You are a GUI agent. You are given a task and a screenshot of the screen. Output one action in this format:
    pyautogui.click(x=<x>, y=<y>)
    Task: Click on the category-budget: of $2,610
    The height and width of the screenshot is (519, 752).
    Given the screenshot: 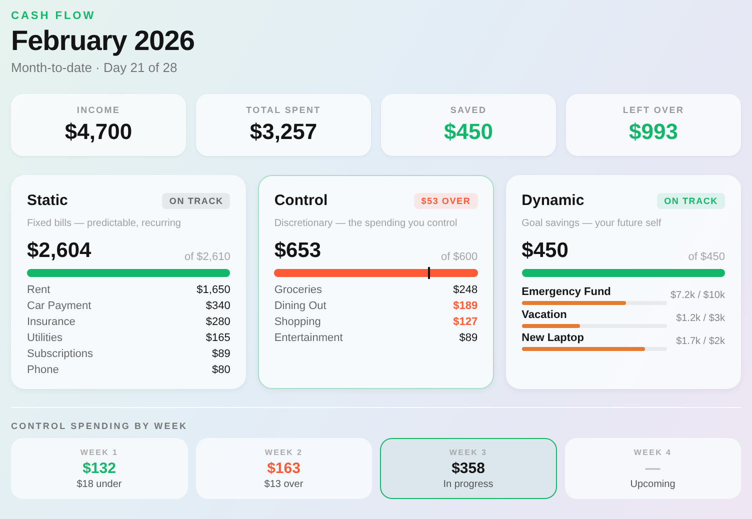 What is the action you would take?
    pyautogui.click(x=207, y=257)
    